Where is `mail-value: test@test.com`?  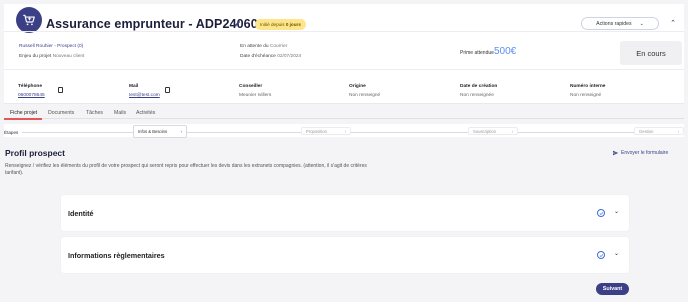
mail-value: test@test.com is located at coordinates (144, 95).